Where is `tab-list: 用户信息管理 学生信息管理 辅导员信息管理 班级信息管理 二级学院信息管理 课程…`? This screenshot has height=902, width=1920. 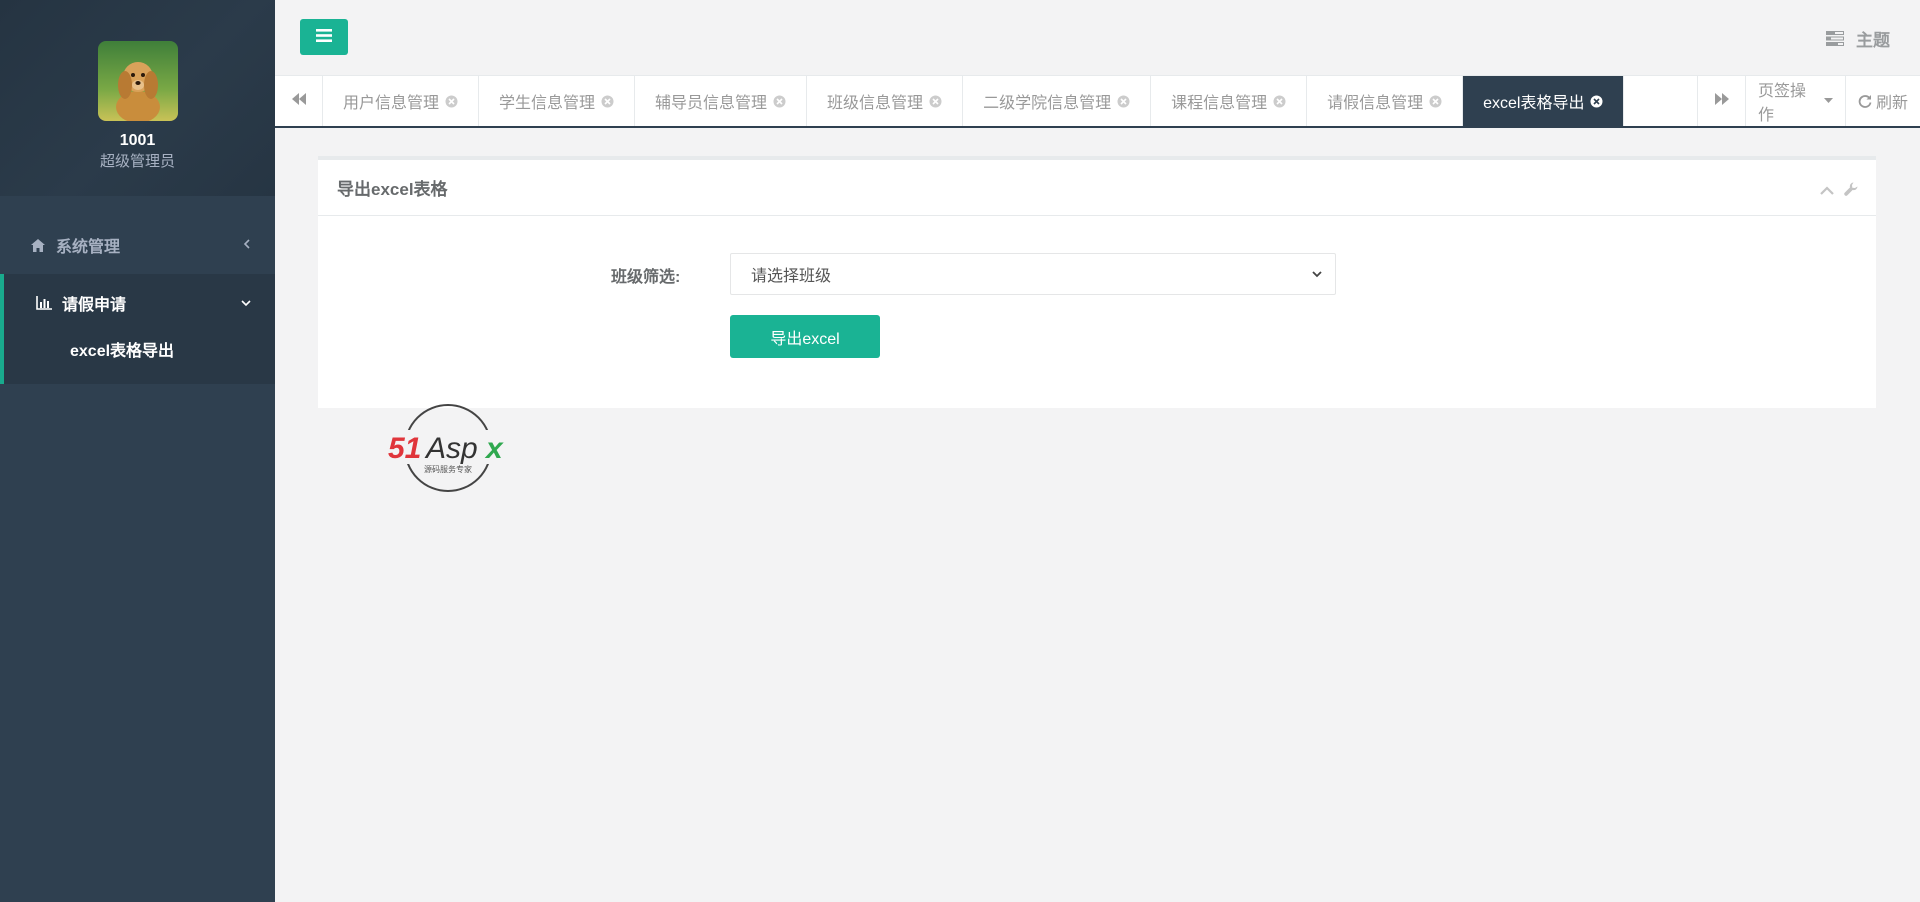 tab-list: 用户信息管理 学生信息管理 辅导员信息管理 班级信息管理 二级学院信息管理 课程… is located at coordinates (1010, 101).